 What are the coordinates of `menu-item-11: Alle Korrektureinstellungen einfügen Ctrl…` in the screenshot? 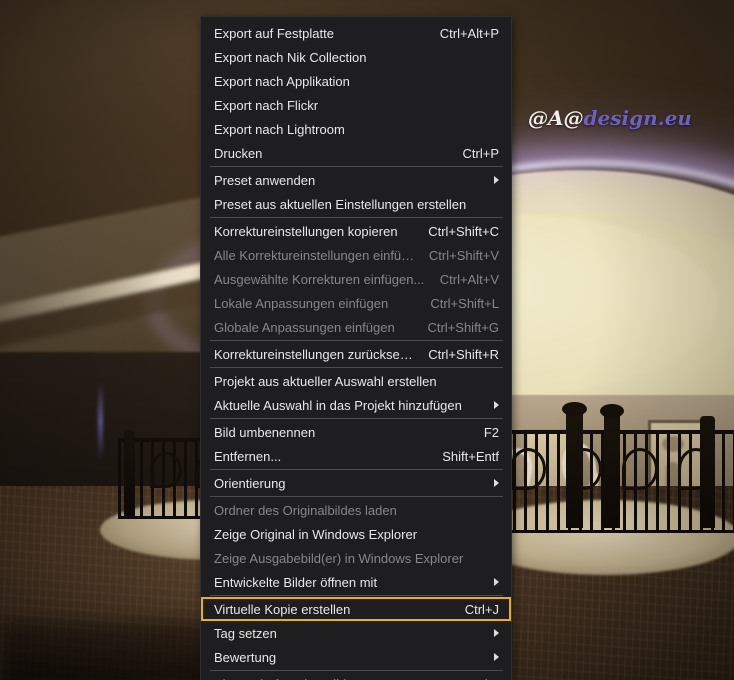 It's located at (356, 255).